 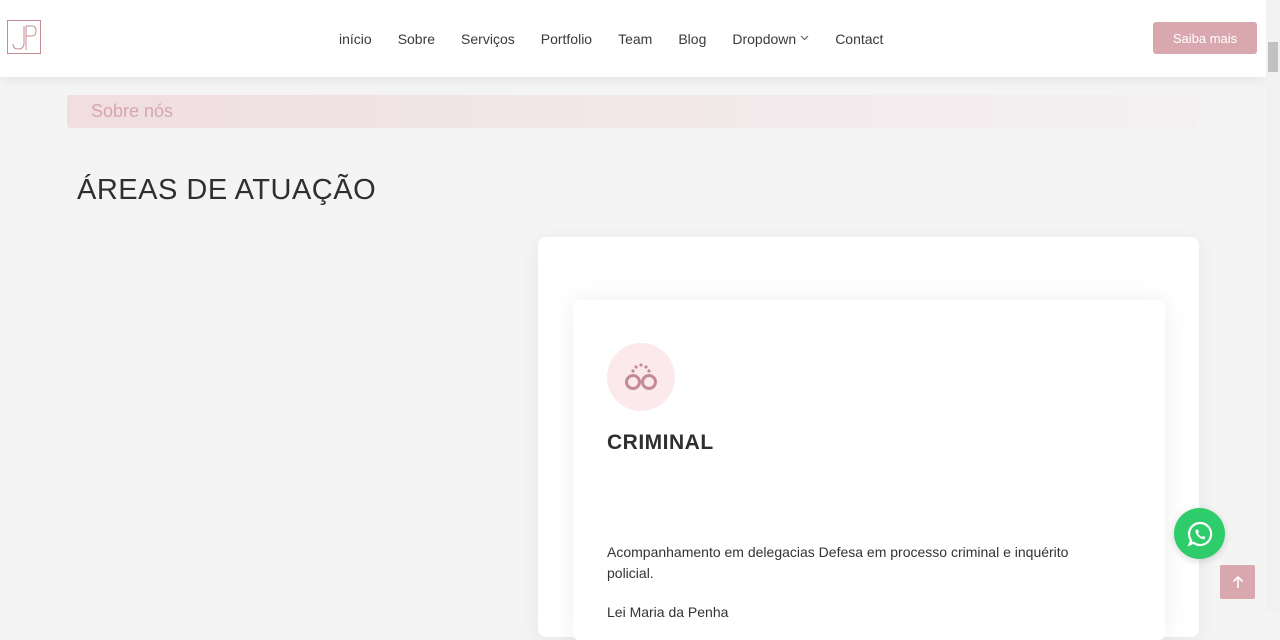 What do you see at coordinates (1273, 57) in the screenshot?
I see `scrollbar-thumb` at bounding box center [1273, 57].